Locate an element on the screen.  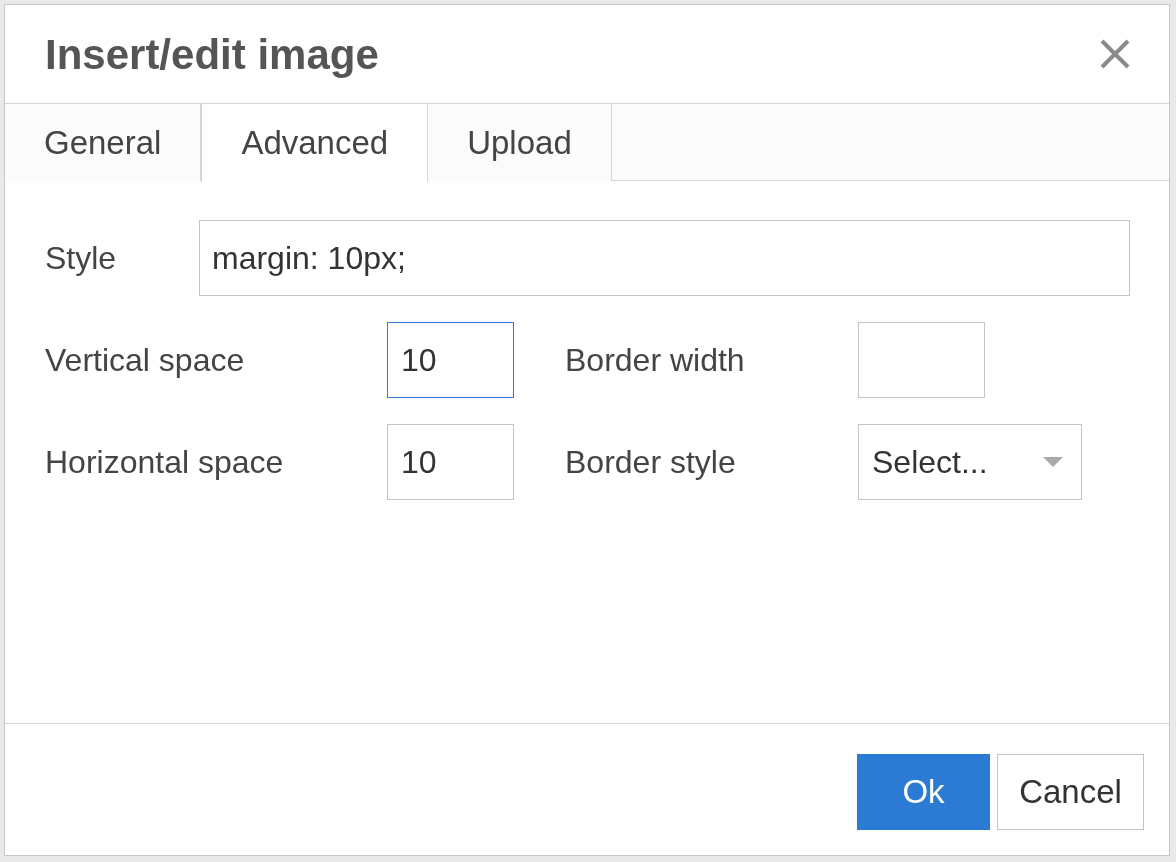
ok-button: Ok is located at coordinates (923, 791).